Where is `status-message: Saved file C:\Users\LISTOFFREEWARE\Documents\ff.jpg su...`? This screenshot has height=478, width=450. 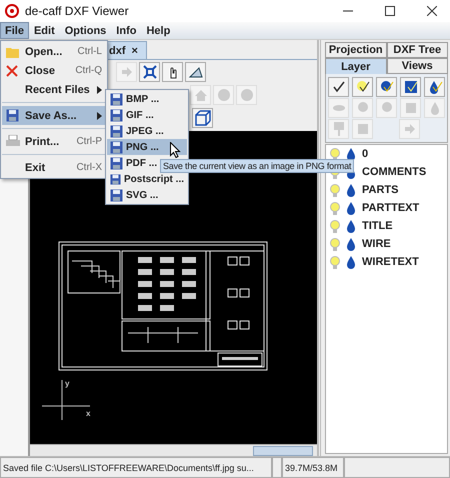
status-message: Saved file C:\Users\LISTOFFREEWARE\Documents\ff.jpg su... is located at coordinates (136, 467).